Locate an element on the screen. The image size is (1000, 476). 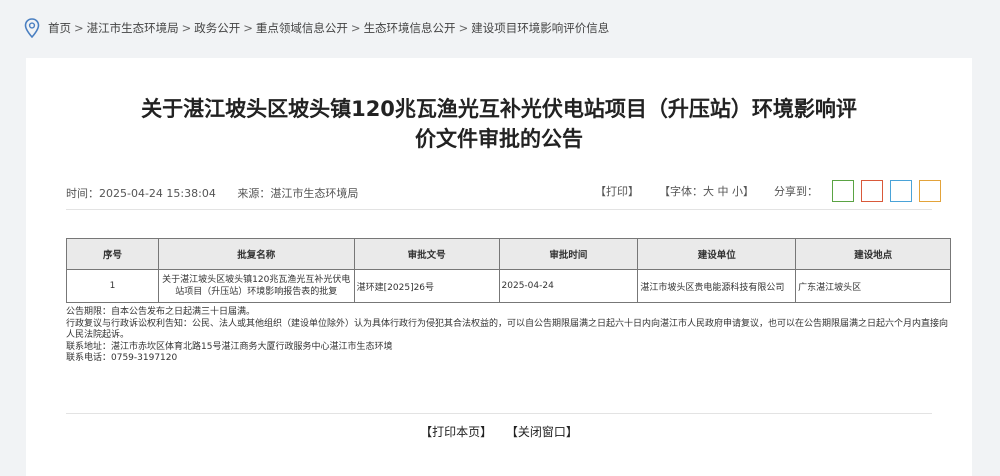
breadcrumb-bureau: 湛江市生态环境局 is located at coordinates (133, 28).